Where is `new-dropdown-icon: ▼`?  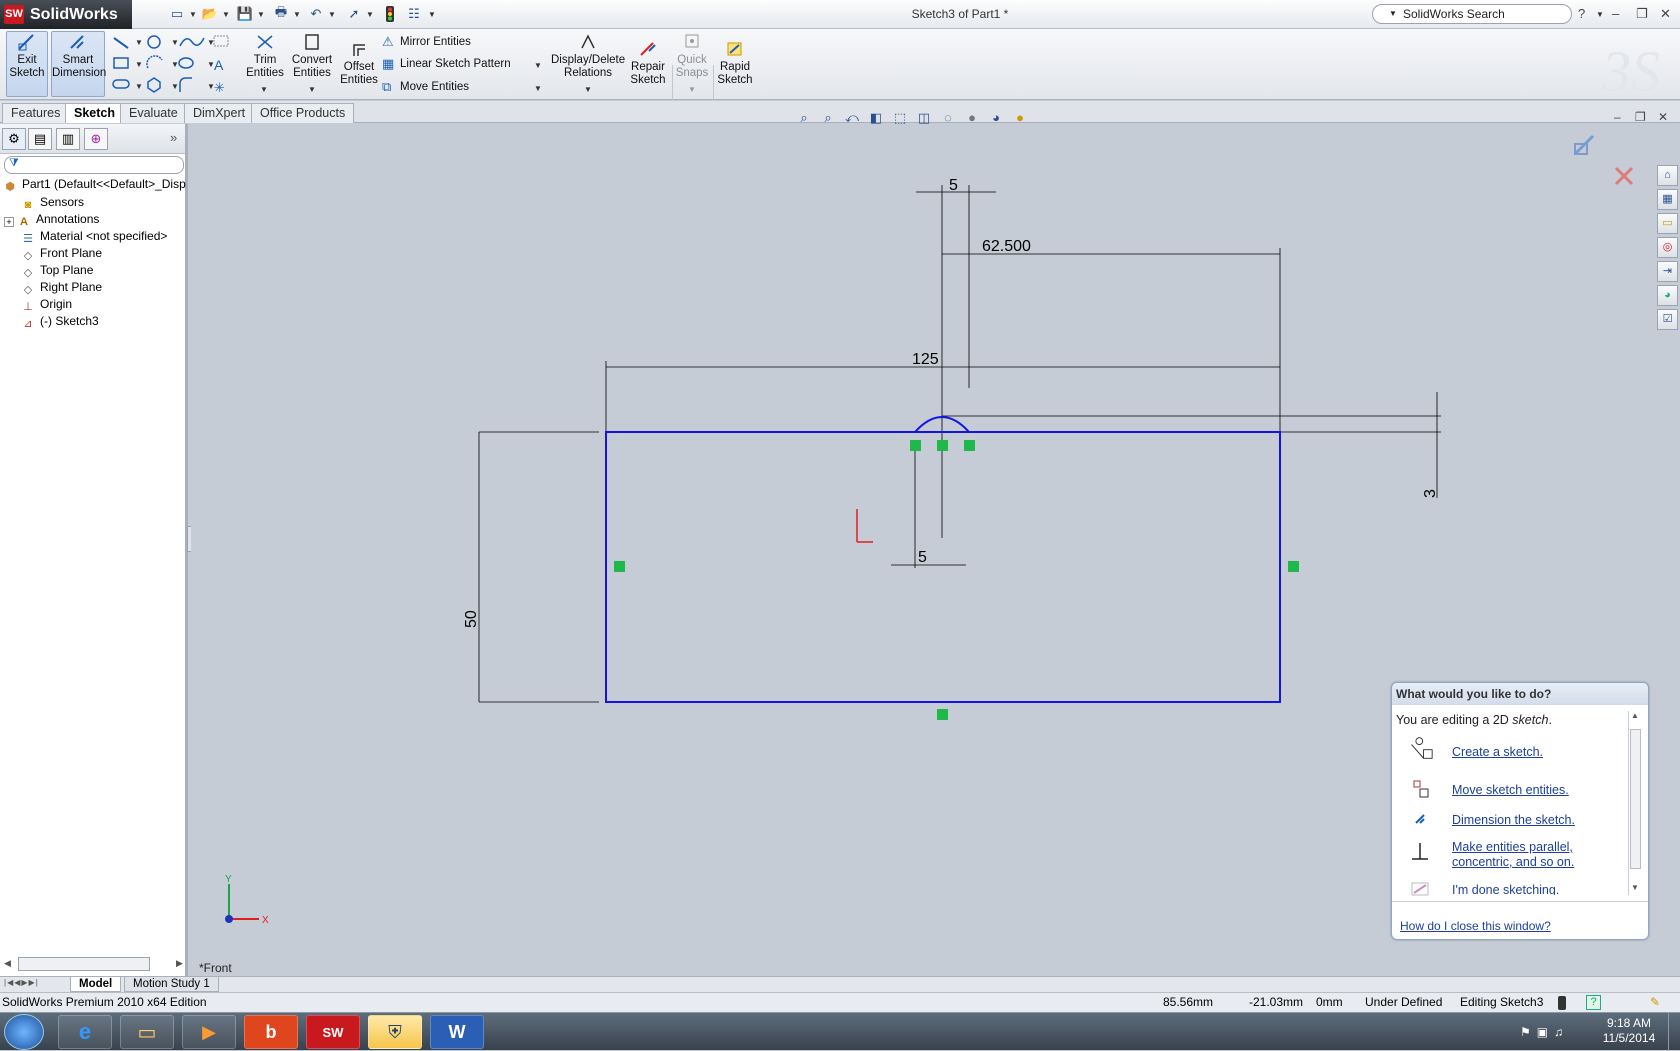
new-dropdown-icon: ▼ is located at coordinates (193, 14).